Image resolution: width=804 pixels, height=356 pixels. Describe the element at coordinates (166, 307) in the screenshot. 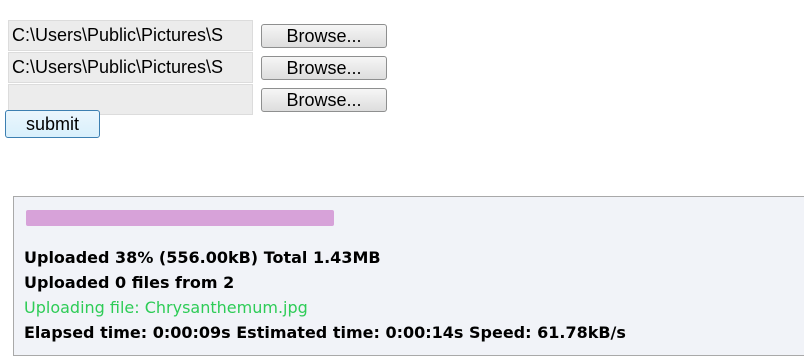

I see `current-file-status: Uploading file: Chrysanthemum.jpg` at that location.